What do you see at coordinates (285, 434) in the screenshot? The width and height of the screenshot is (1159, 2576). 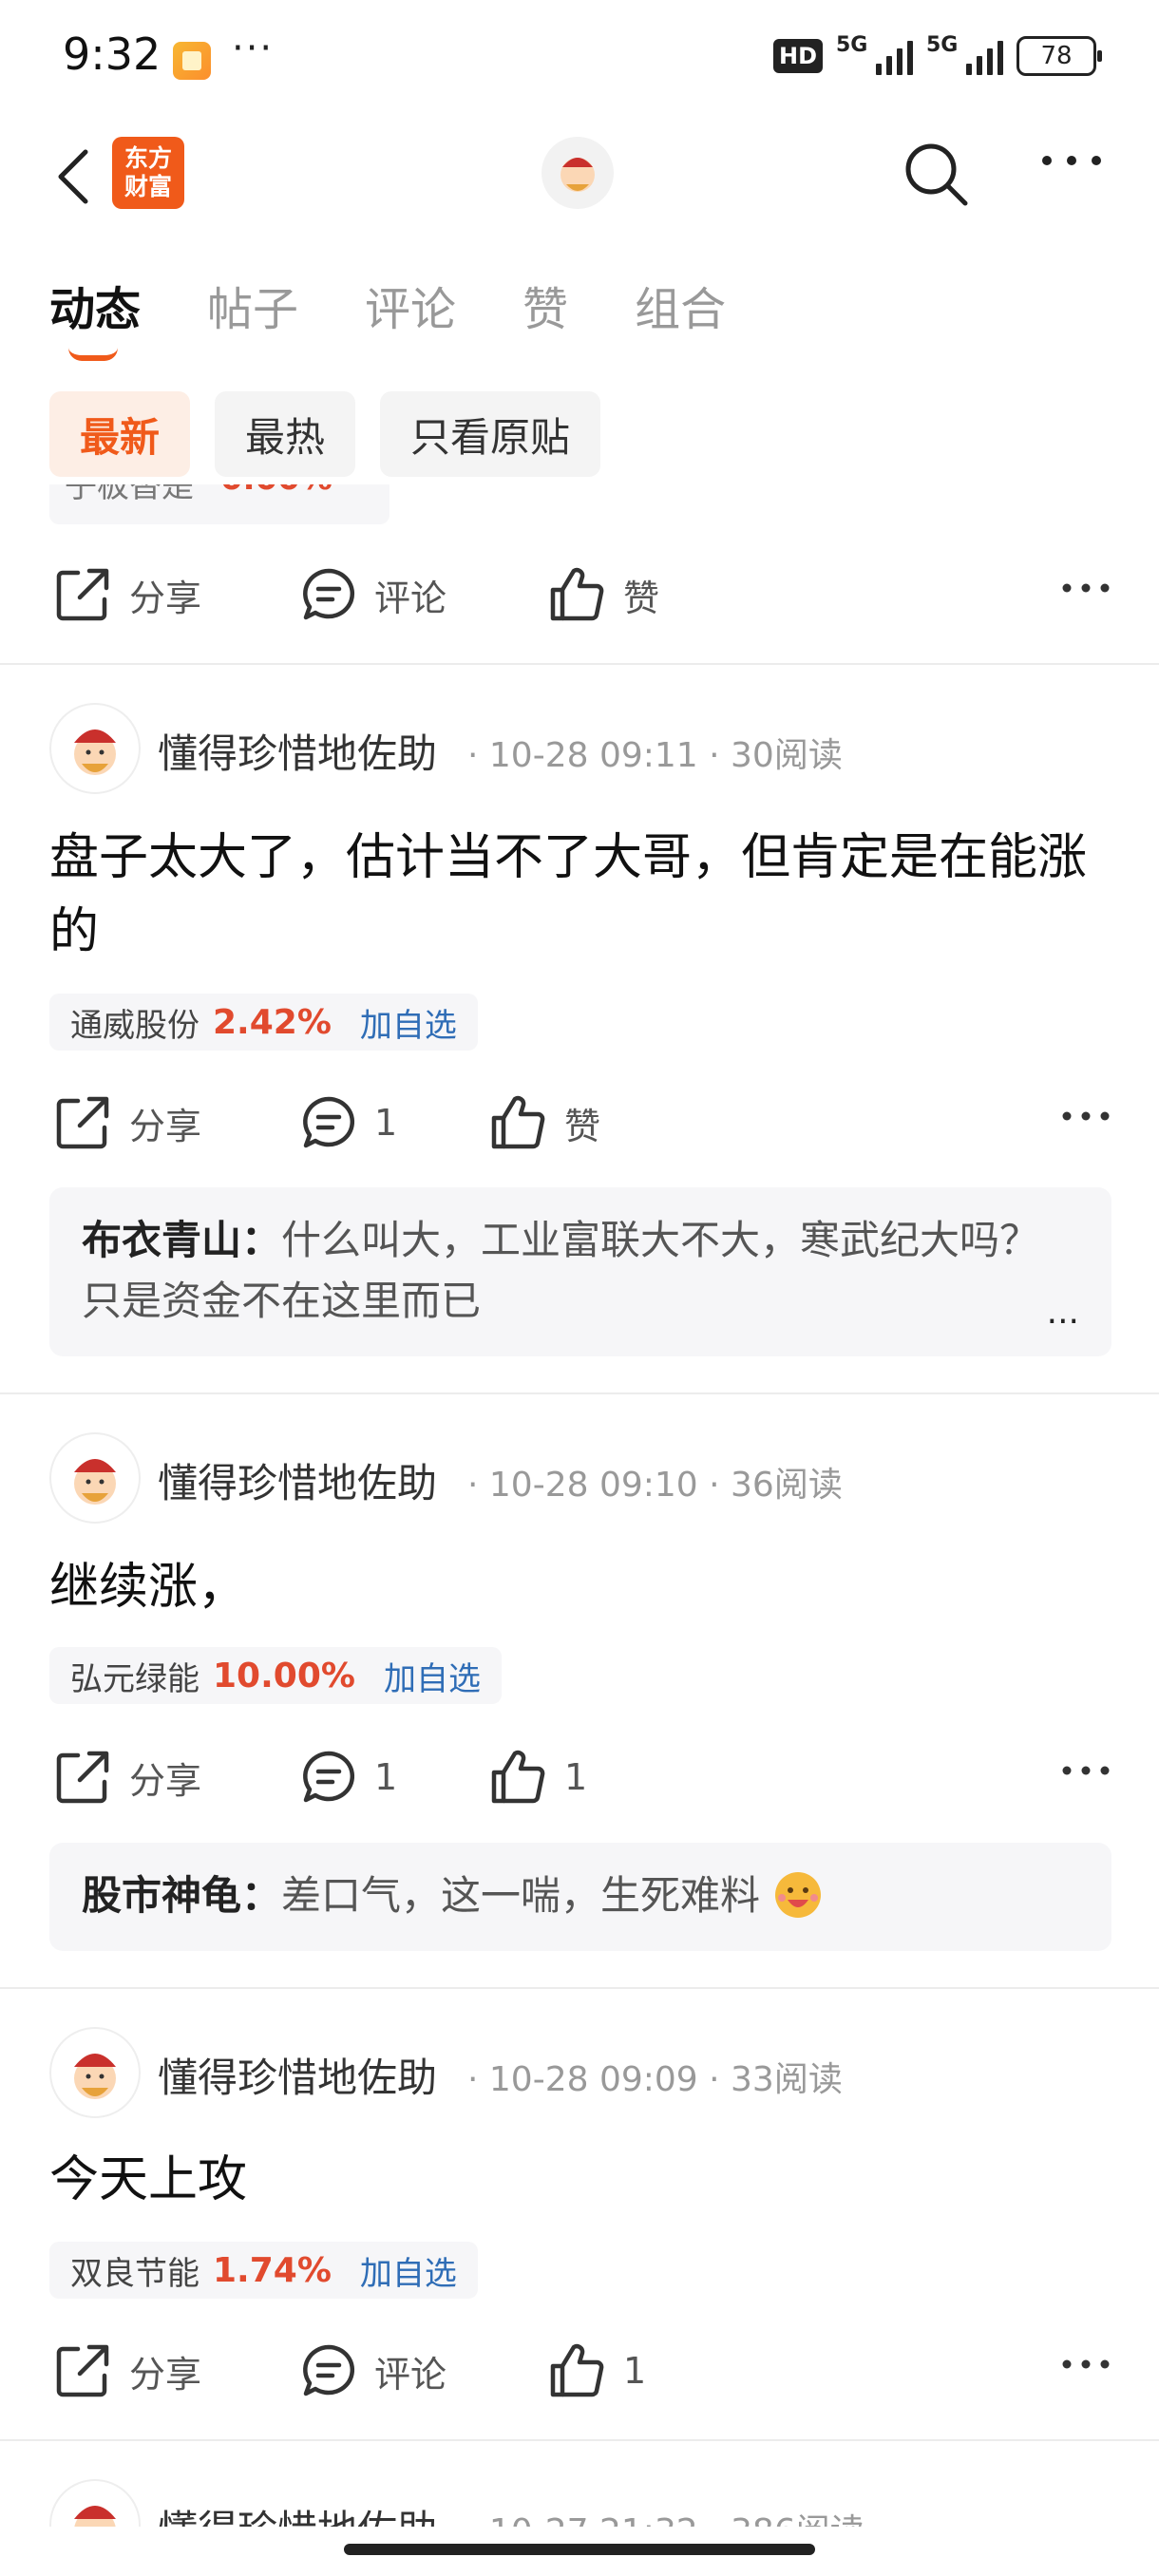 I see `filter-hot: 最热` at bounding box center [285, 434].